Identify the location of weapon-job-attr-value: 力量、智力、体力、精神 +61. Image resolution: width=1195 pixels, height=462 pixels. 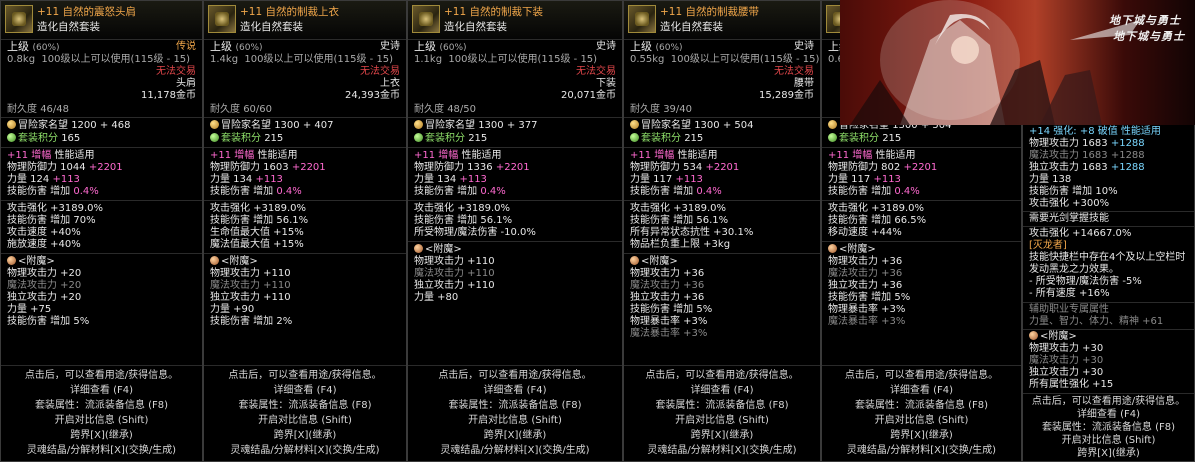
(1096, 321).